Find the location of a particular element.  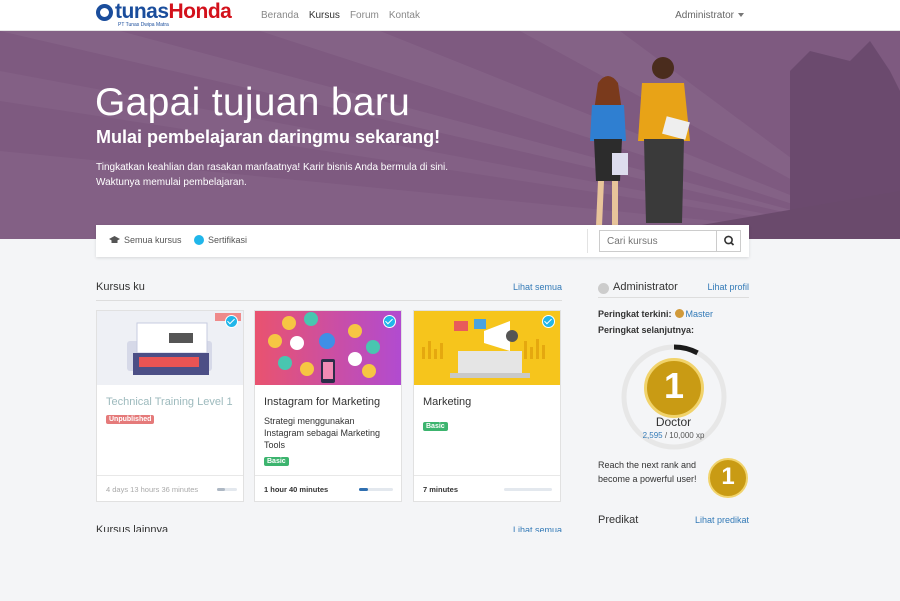

brand-name-part2: Honda is located at coordinates (200, 11).